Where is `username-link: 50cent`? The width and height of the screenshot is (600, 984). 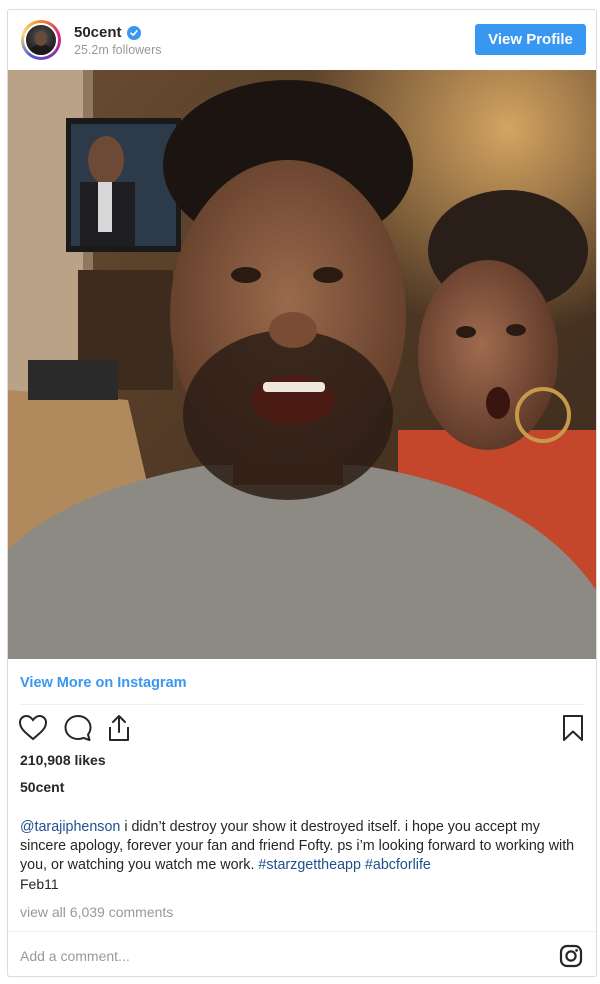
username-link: 50cent is located at coordinates (98, 32).